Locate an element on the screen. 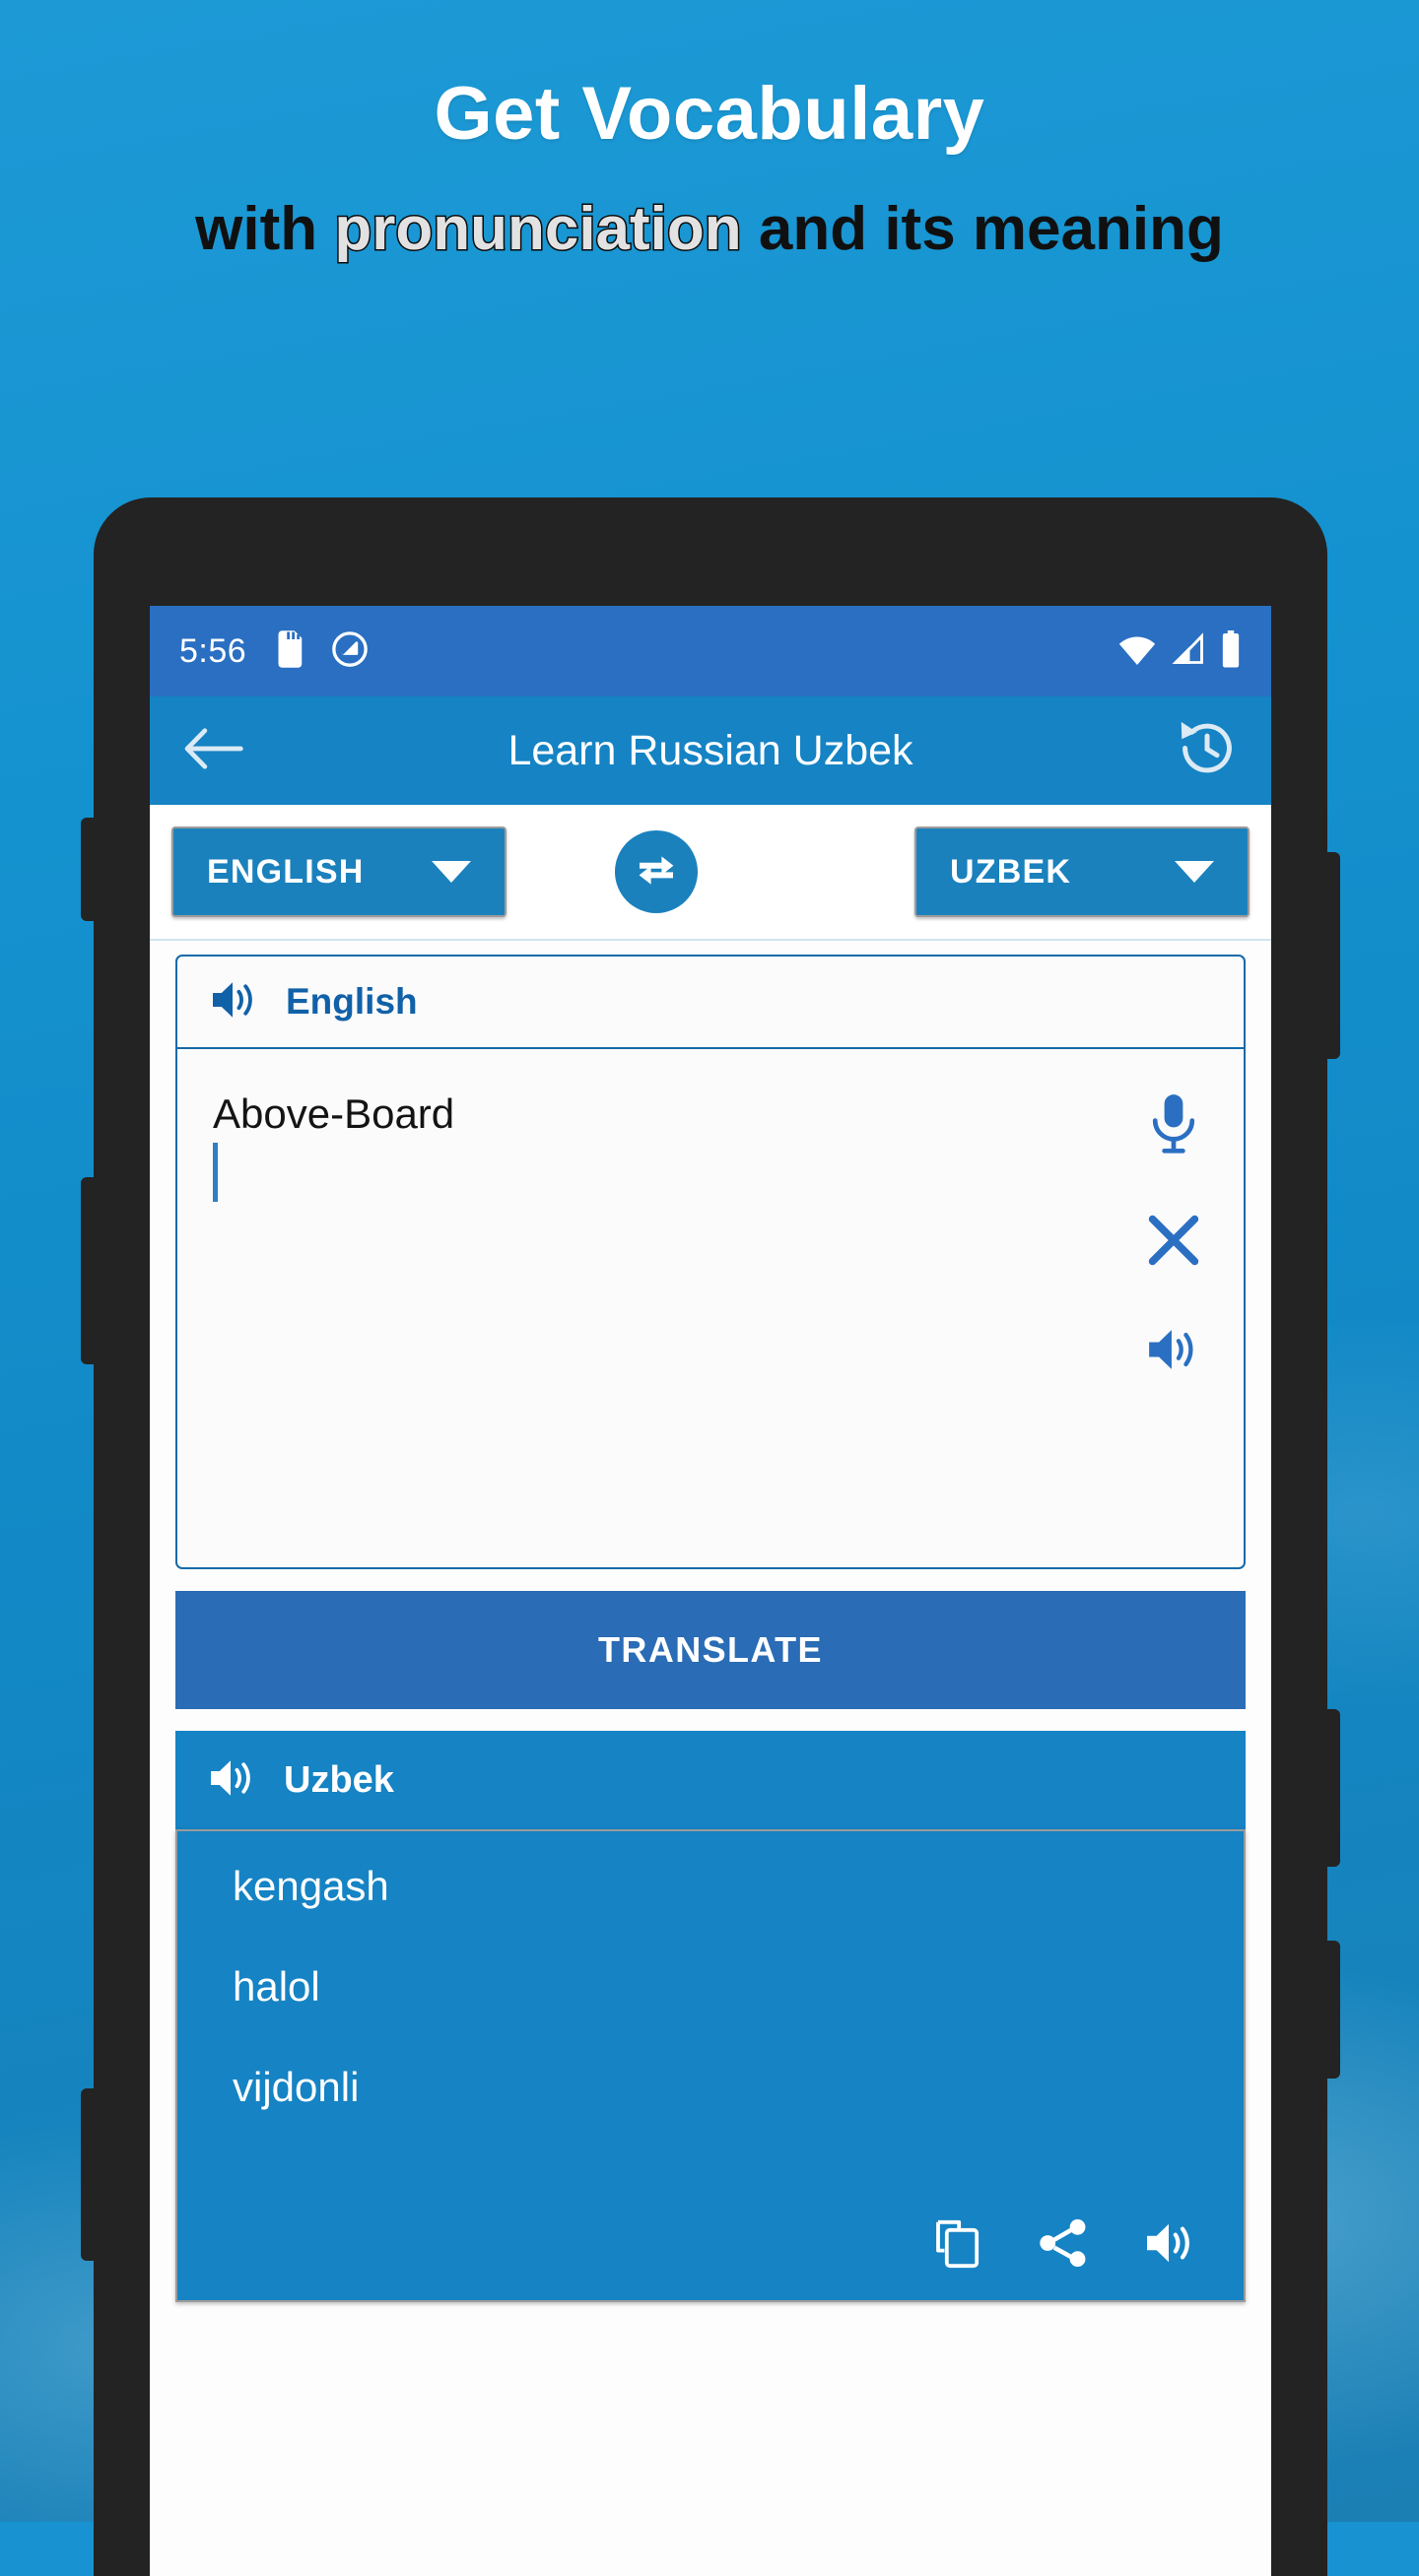  page-title: Learn Russian Uzbek is located at coordinates (710, 750).